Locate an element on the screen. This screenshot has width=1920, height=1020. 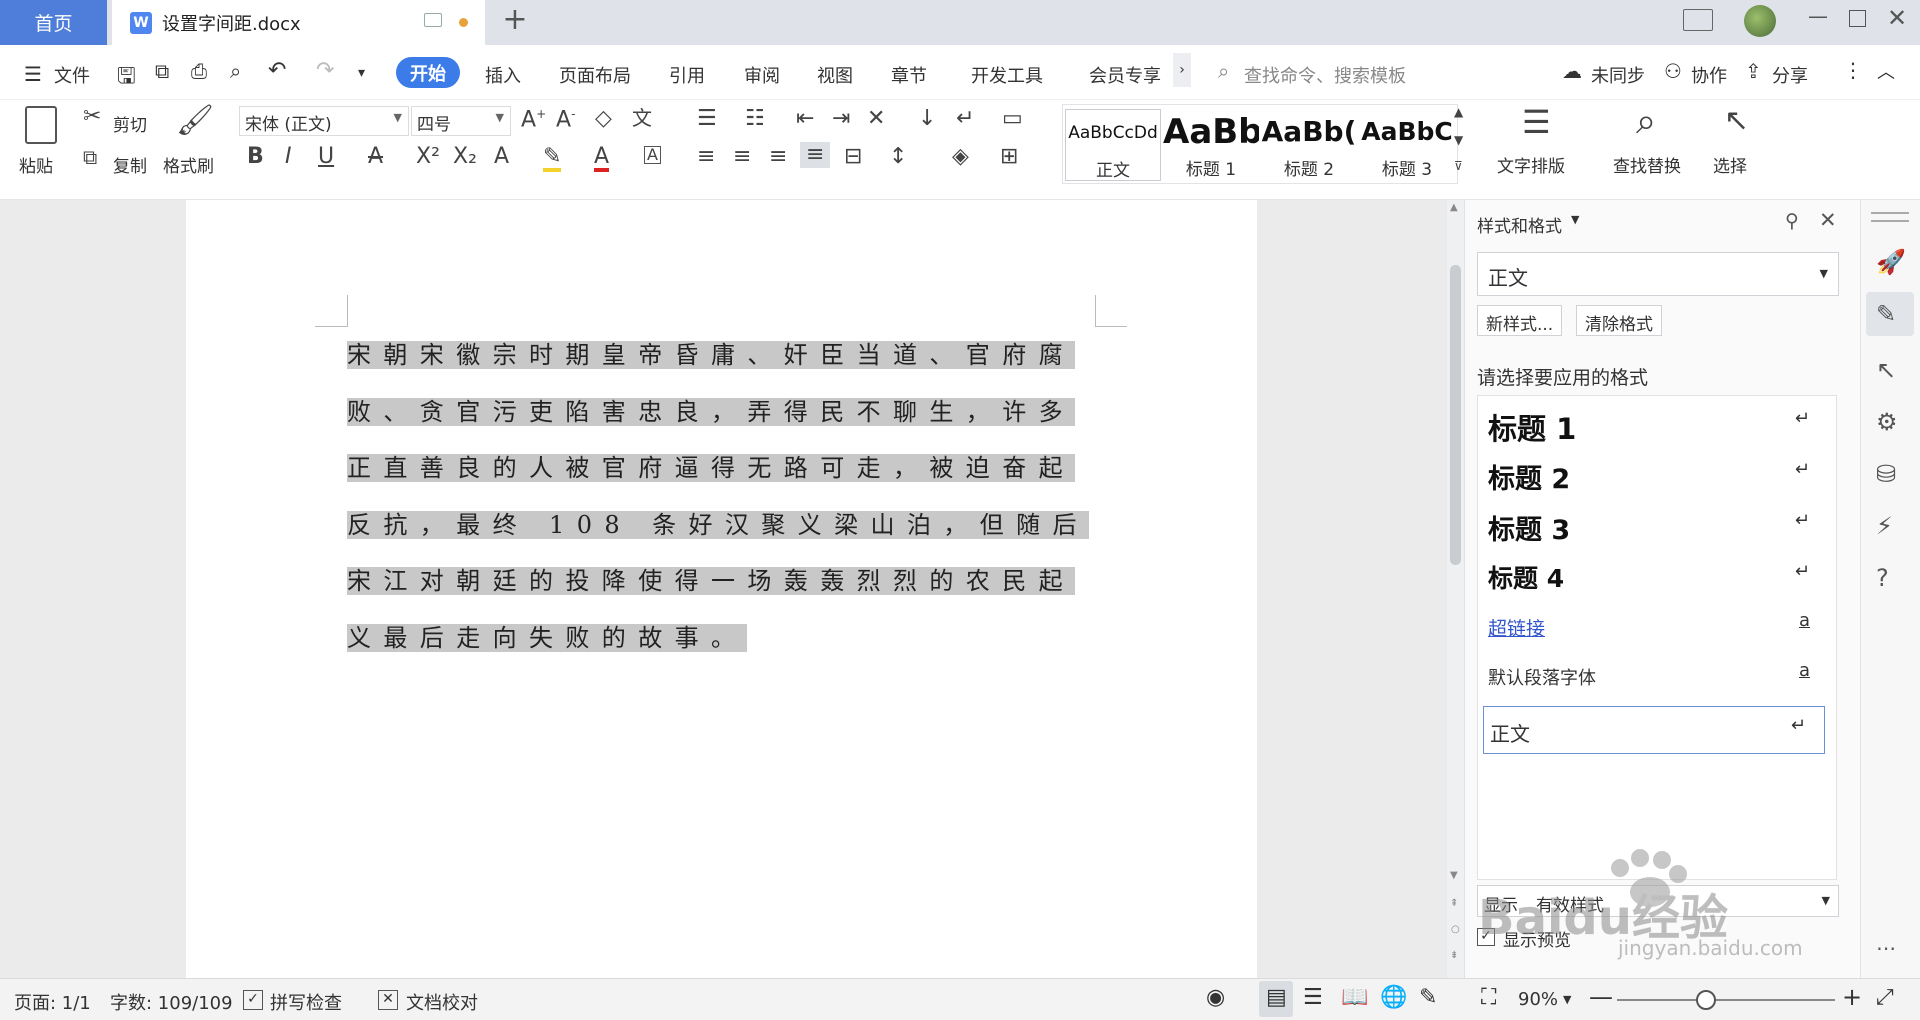
help-icon: ? is located at coordinates (1882, 578).